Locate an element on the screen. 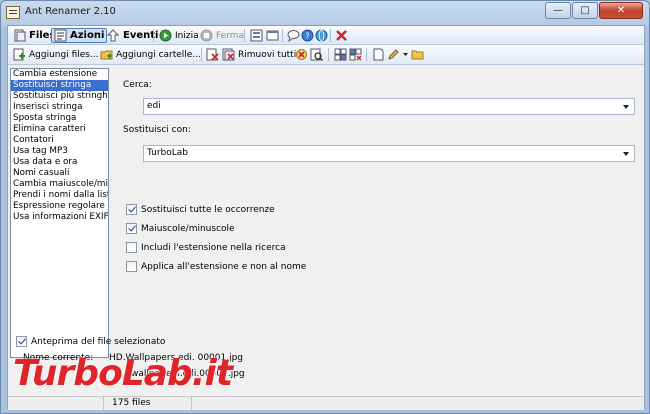  option-row: Sostituisci tutte le occorrenze is located at coordinates (200, 209).